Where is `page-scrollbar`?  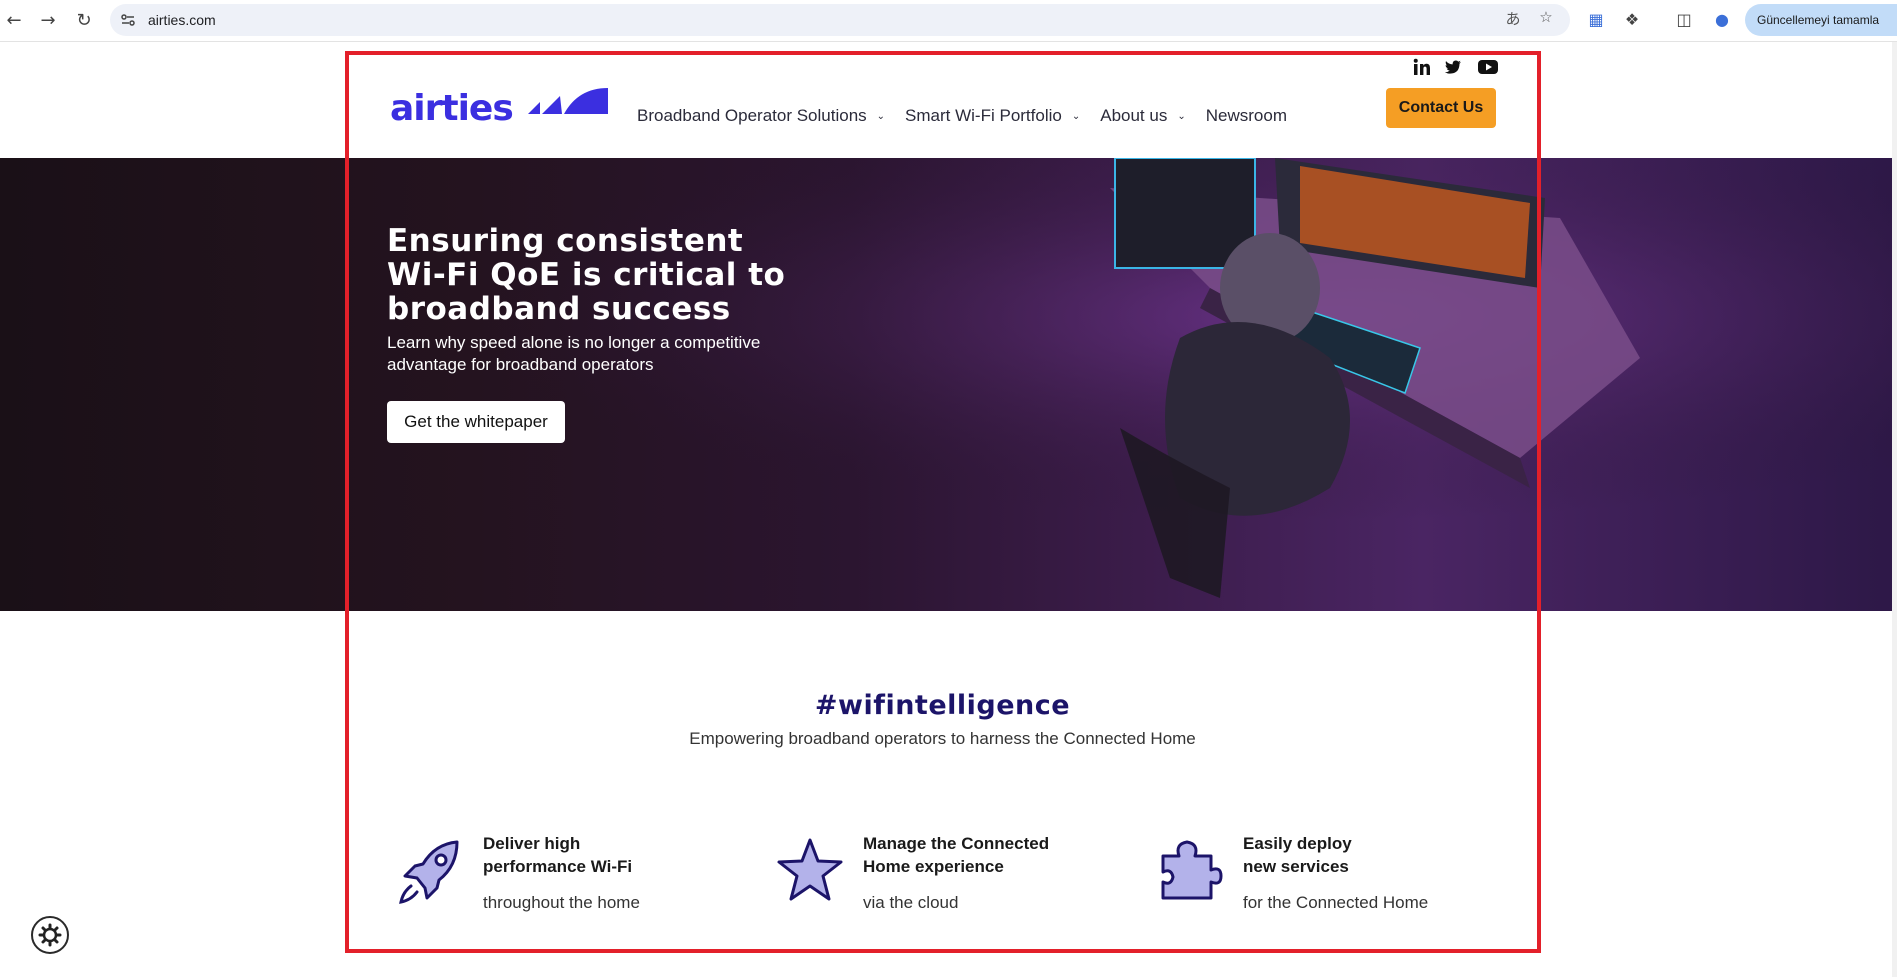
page-scrollbar is located at coordinates (1894, 509).